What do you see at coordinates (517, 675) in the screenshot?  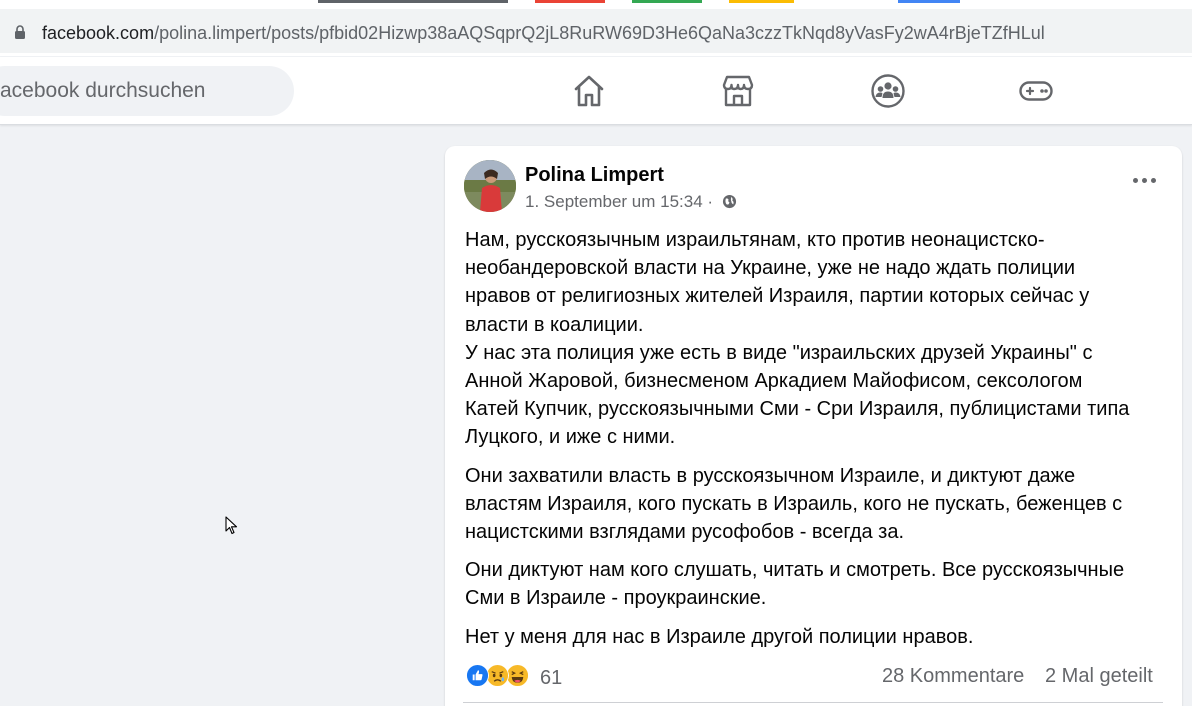 I see `haha-emoji-icon` at bounding box center [517, 675].